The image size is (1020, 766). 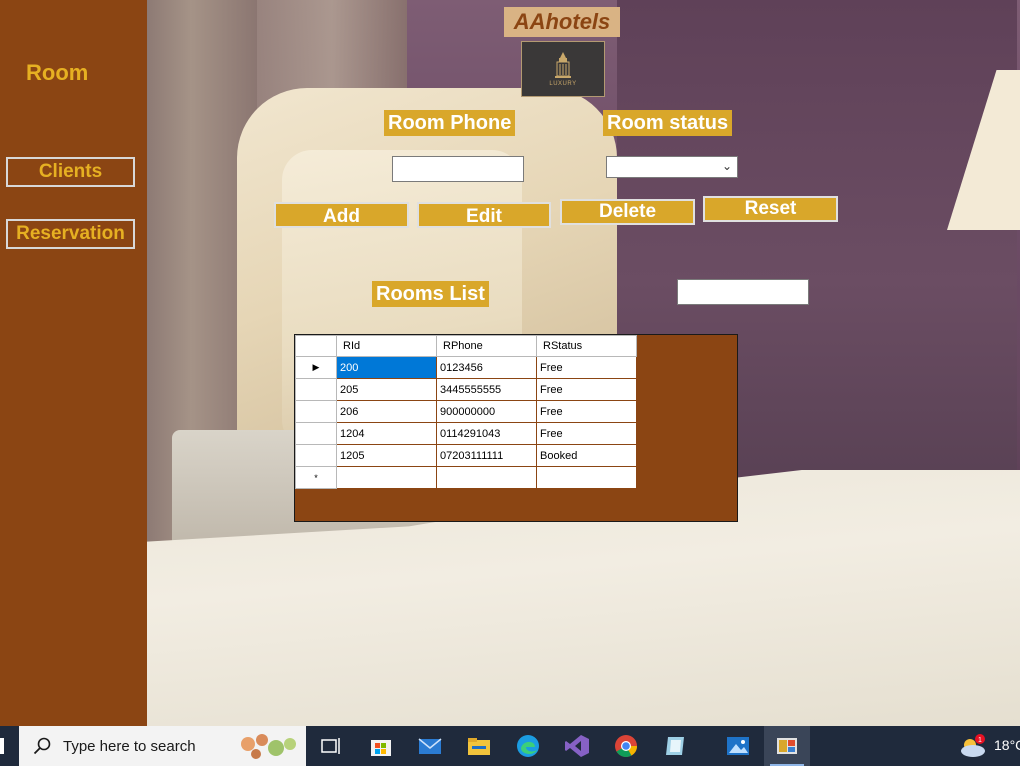 What do you see at coordinates (577, 746) in the screenshot?
I see `visual-studio-icon` at bounding box center [577, 746].